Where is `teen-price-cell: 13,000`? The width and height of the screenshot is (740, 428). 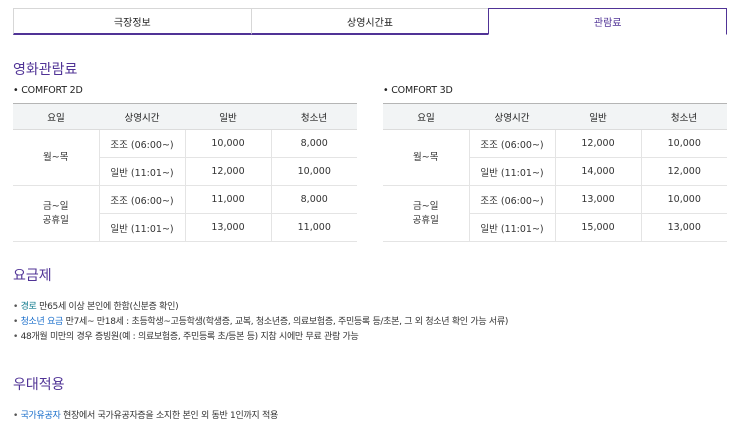 teen-price-cell: 13,000 is located at coordinates (683, 227).